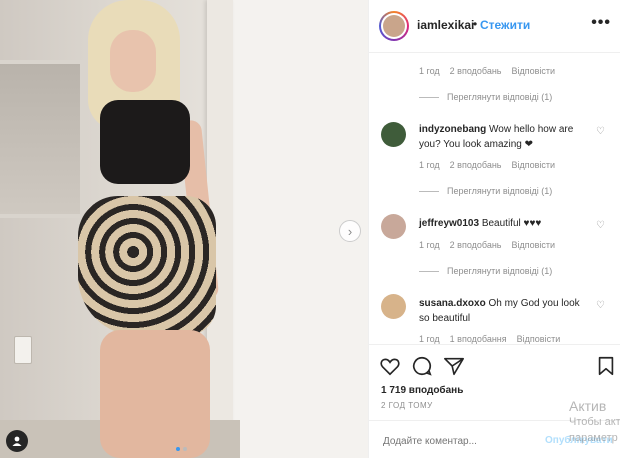 The height and width of the screenshot is (459, 620). What do you see at coordinates (445, 25) in the screenshot?
I see `username-link: iamlexikai` at bounding box center [445, 25].